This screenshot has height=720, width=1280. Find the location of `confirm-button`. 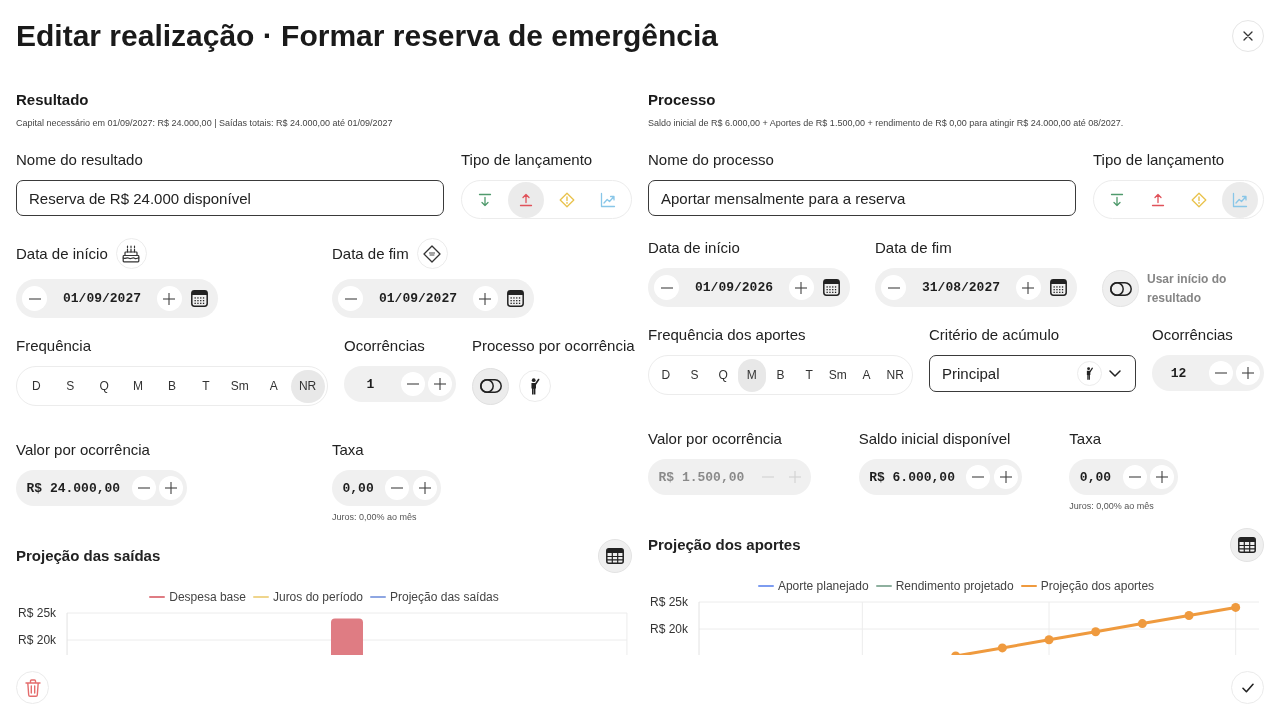

confirm-button is located at coordinates (1247, 687).